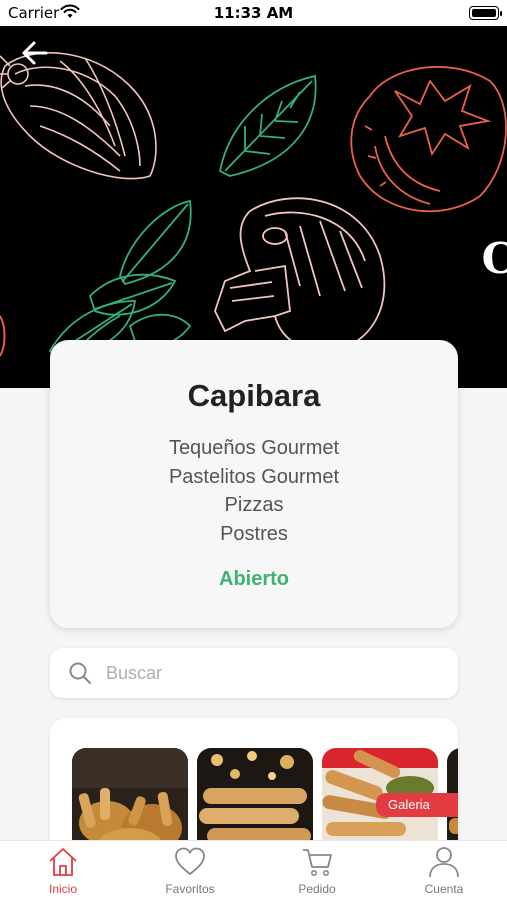 The width and height of the screenshot is (507, 900). I want to click on restaurant-name: Capibara, so click(254, 395).